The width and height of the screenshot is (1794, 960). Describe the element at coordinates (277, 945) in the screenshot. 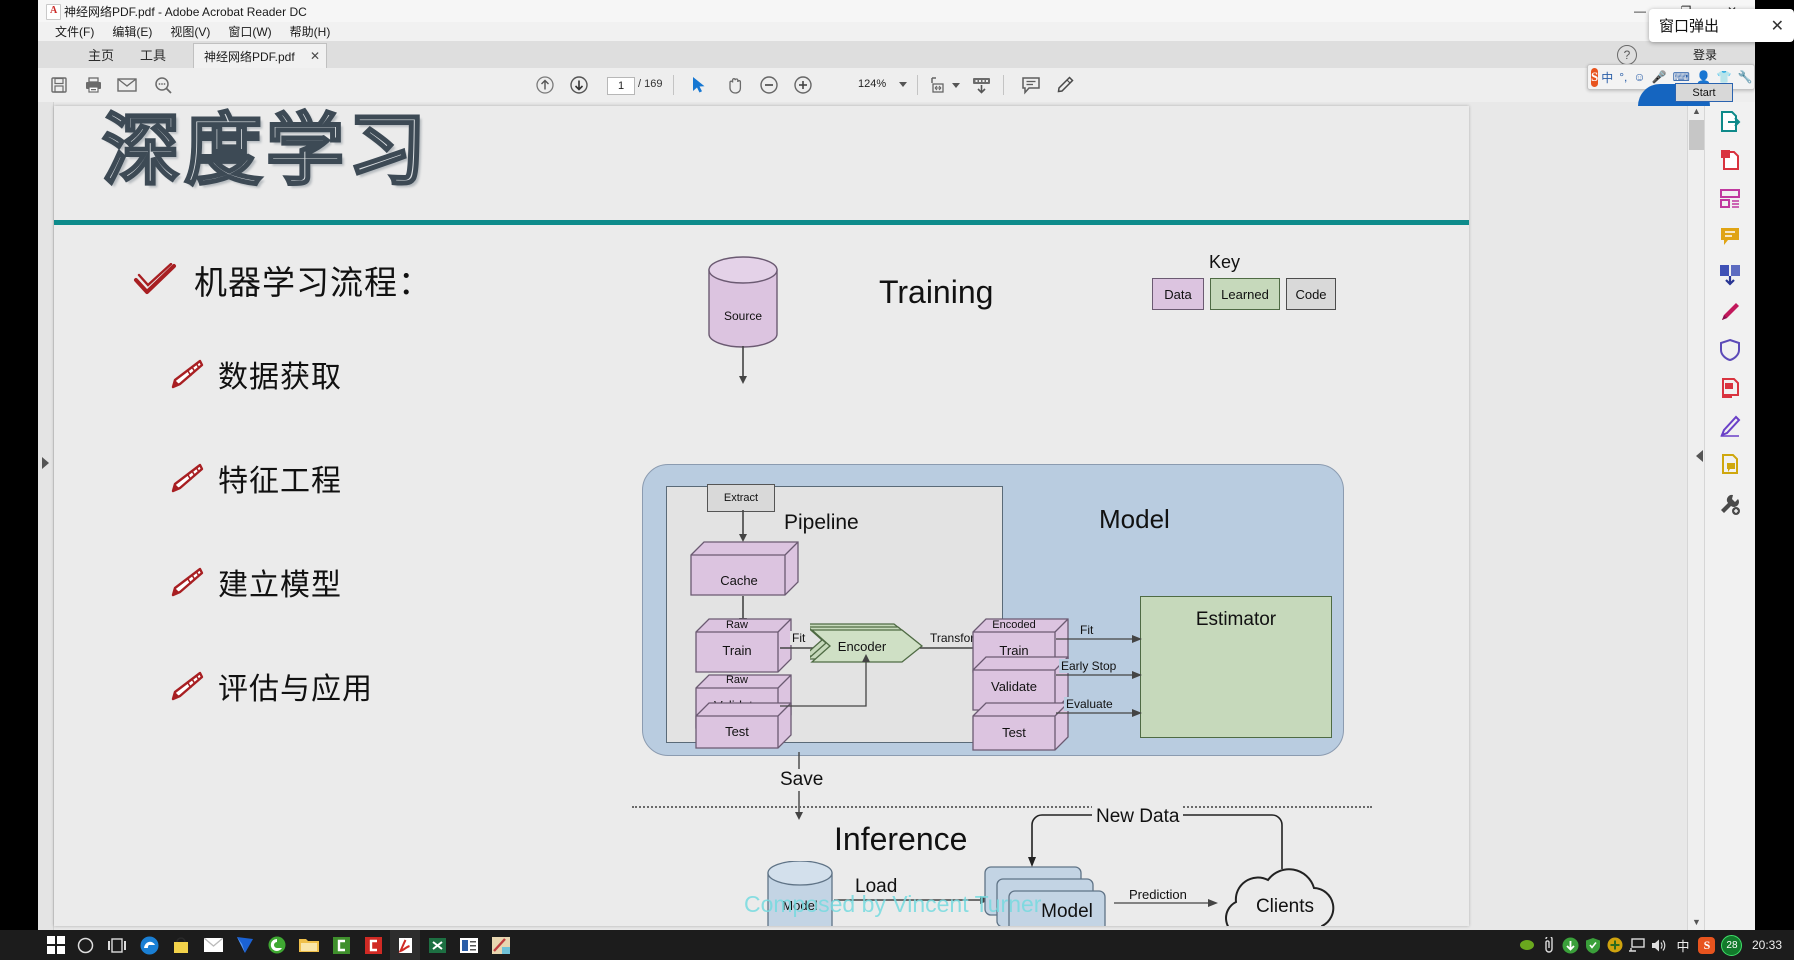

I see `browser-icon` at that location.